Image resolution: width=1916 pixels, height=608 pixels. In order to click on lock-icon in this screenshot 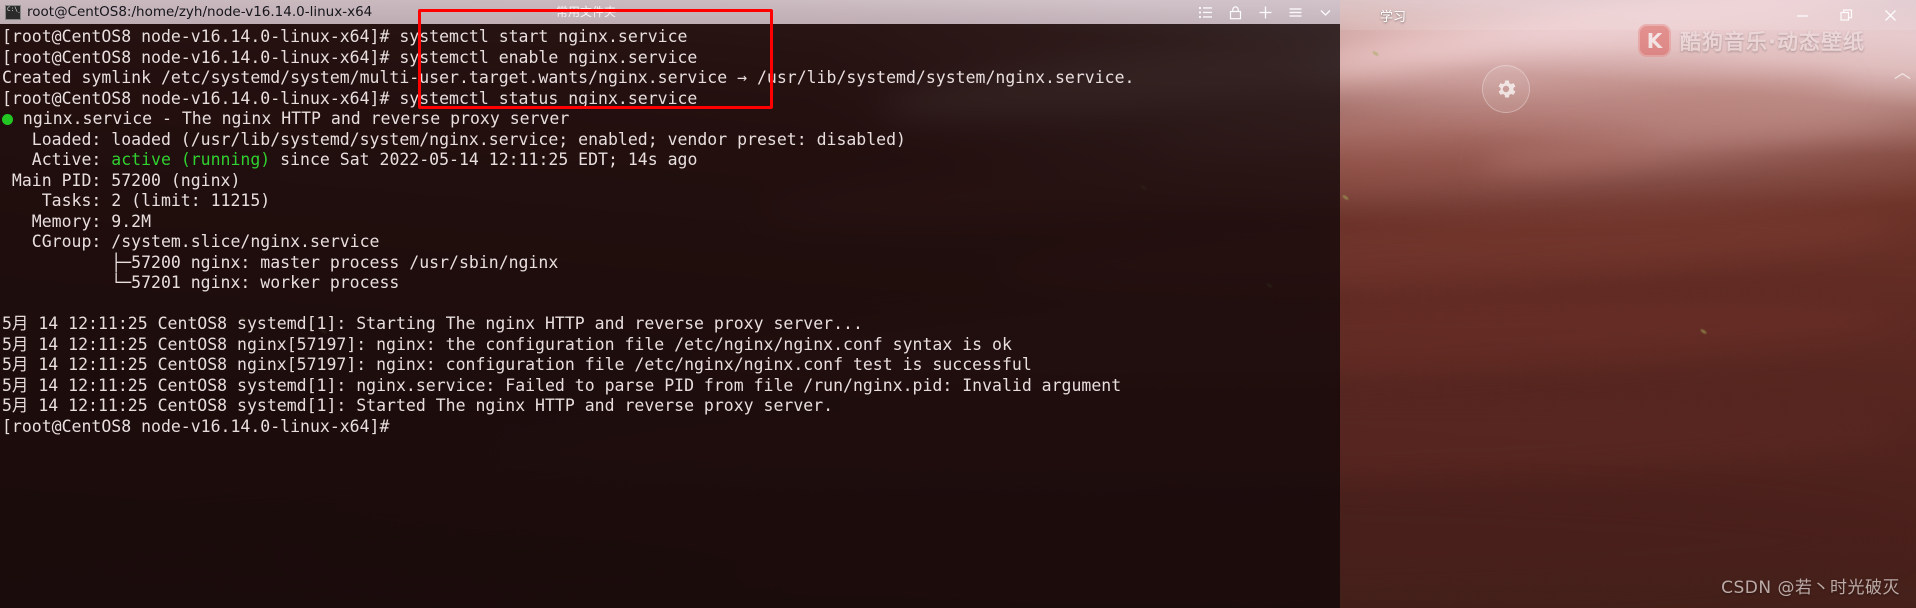, I will do `click(1235, 12)`.